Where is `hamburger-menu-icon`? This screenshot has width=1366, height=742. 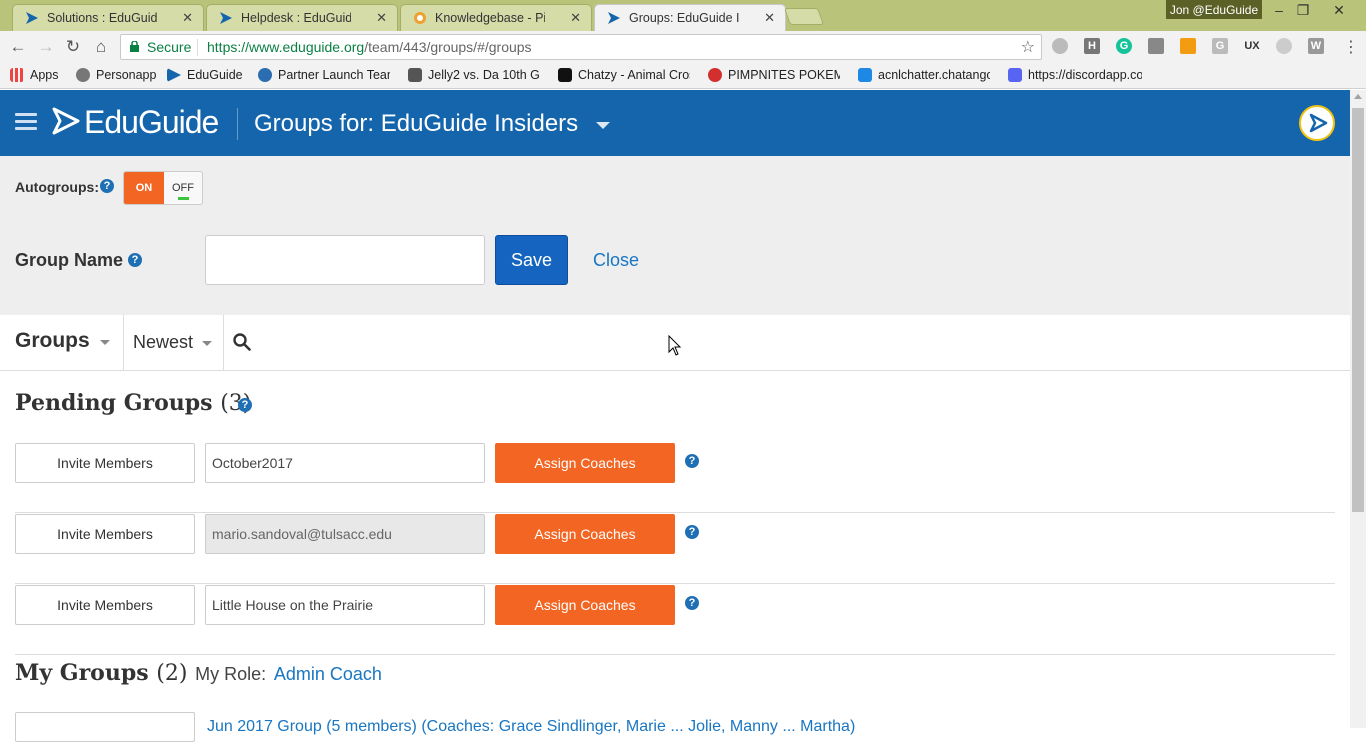 hamburger-menu-icon is located at coordinates (26, 122).